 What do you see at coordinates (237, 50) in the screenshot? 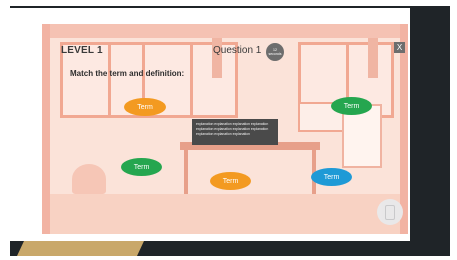
I see `question-label: Question 1` at bounding box center [237, 50].